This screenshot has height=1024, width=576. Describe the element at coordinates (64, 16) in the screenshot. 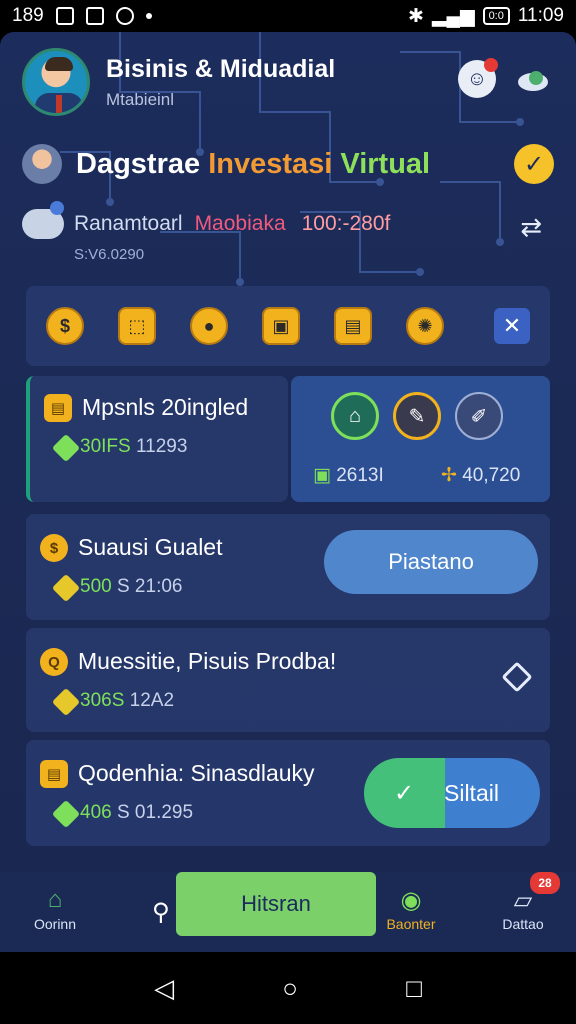

I see `gallery-icon` at that location.